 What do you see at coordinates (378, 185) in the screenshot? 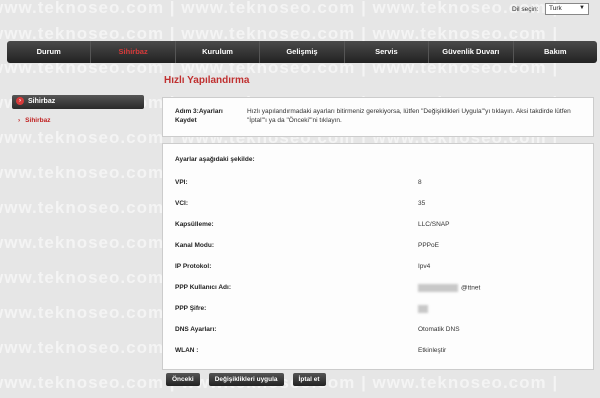
I see `settings-row: VPI: 8` at bounding box center [378, 185].